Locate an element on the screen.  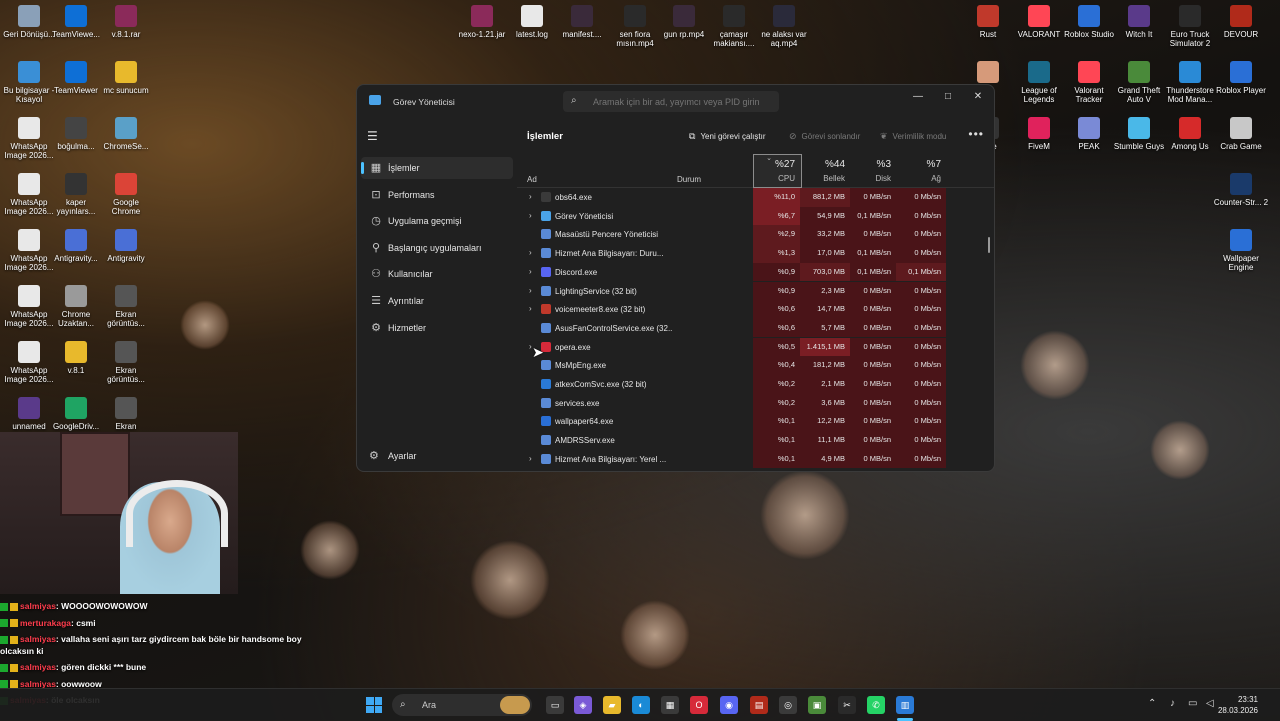
table-row: MsMpEng.exe %0,4 181,2 MB 0 MB/sn 0 Mb/sn is located at coordinates (755, 365).